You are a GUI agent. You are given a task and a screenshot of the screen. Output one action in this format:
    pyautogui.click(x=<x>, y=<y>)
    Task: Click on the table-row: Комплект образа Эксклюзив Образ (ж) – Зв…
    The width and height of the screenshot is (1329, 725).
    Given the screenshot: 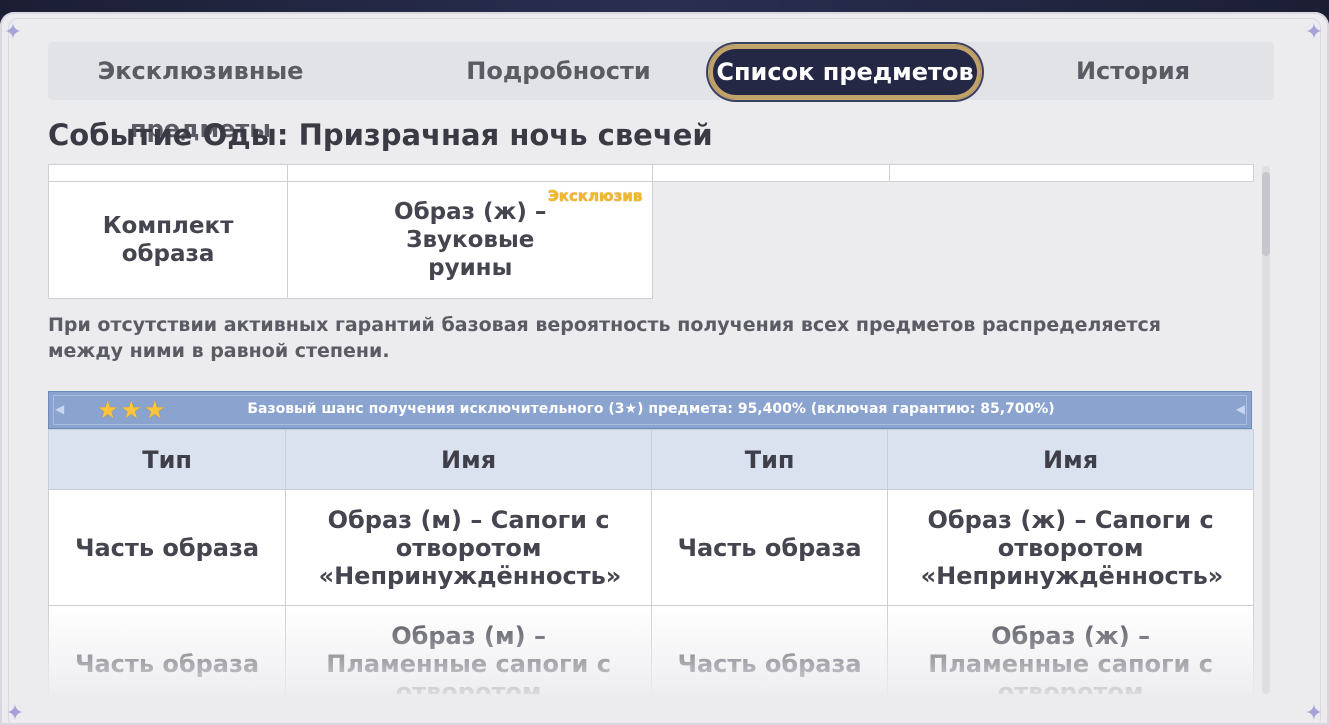 What is the action you would take?
    pyautogui.click(x=651, y=240)
    